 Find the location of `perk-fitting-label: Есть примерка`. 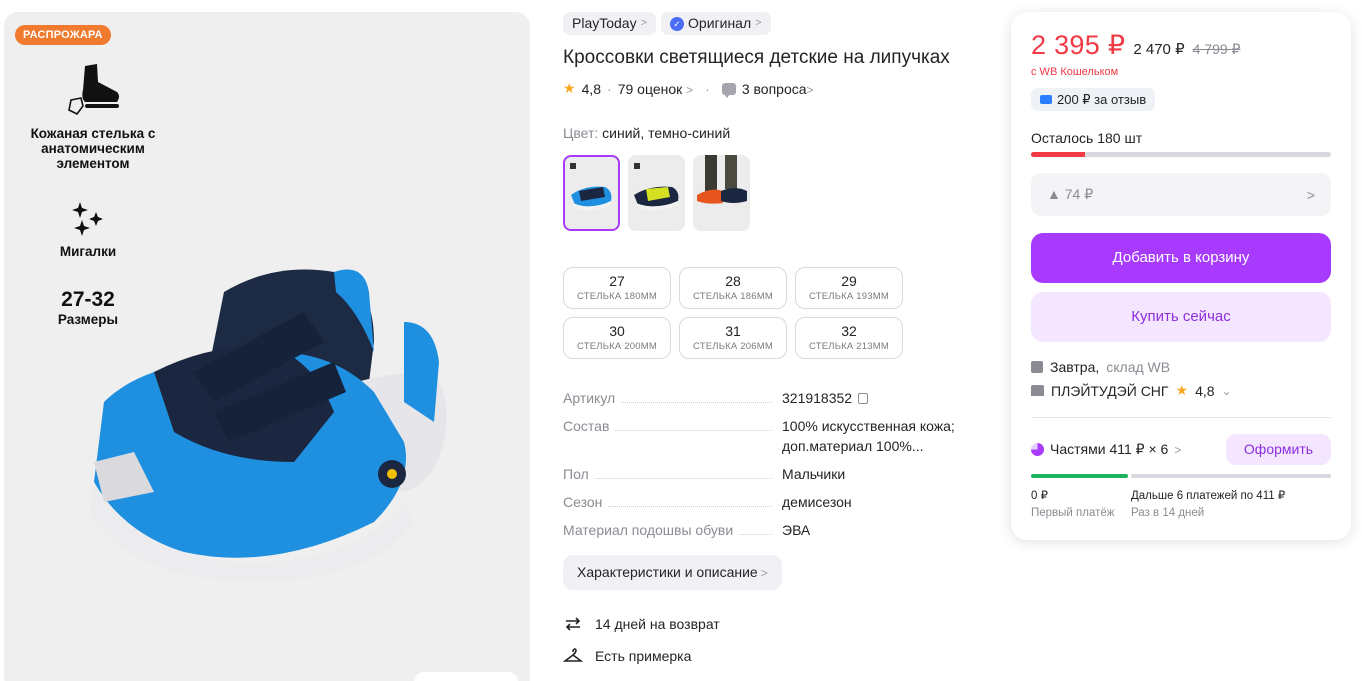

perk-fitting-label: Есть примерка is located at coordinates (643, 656).